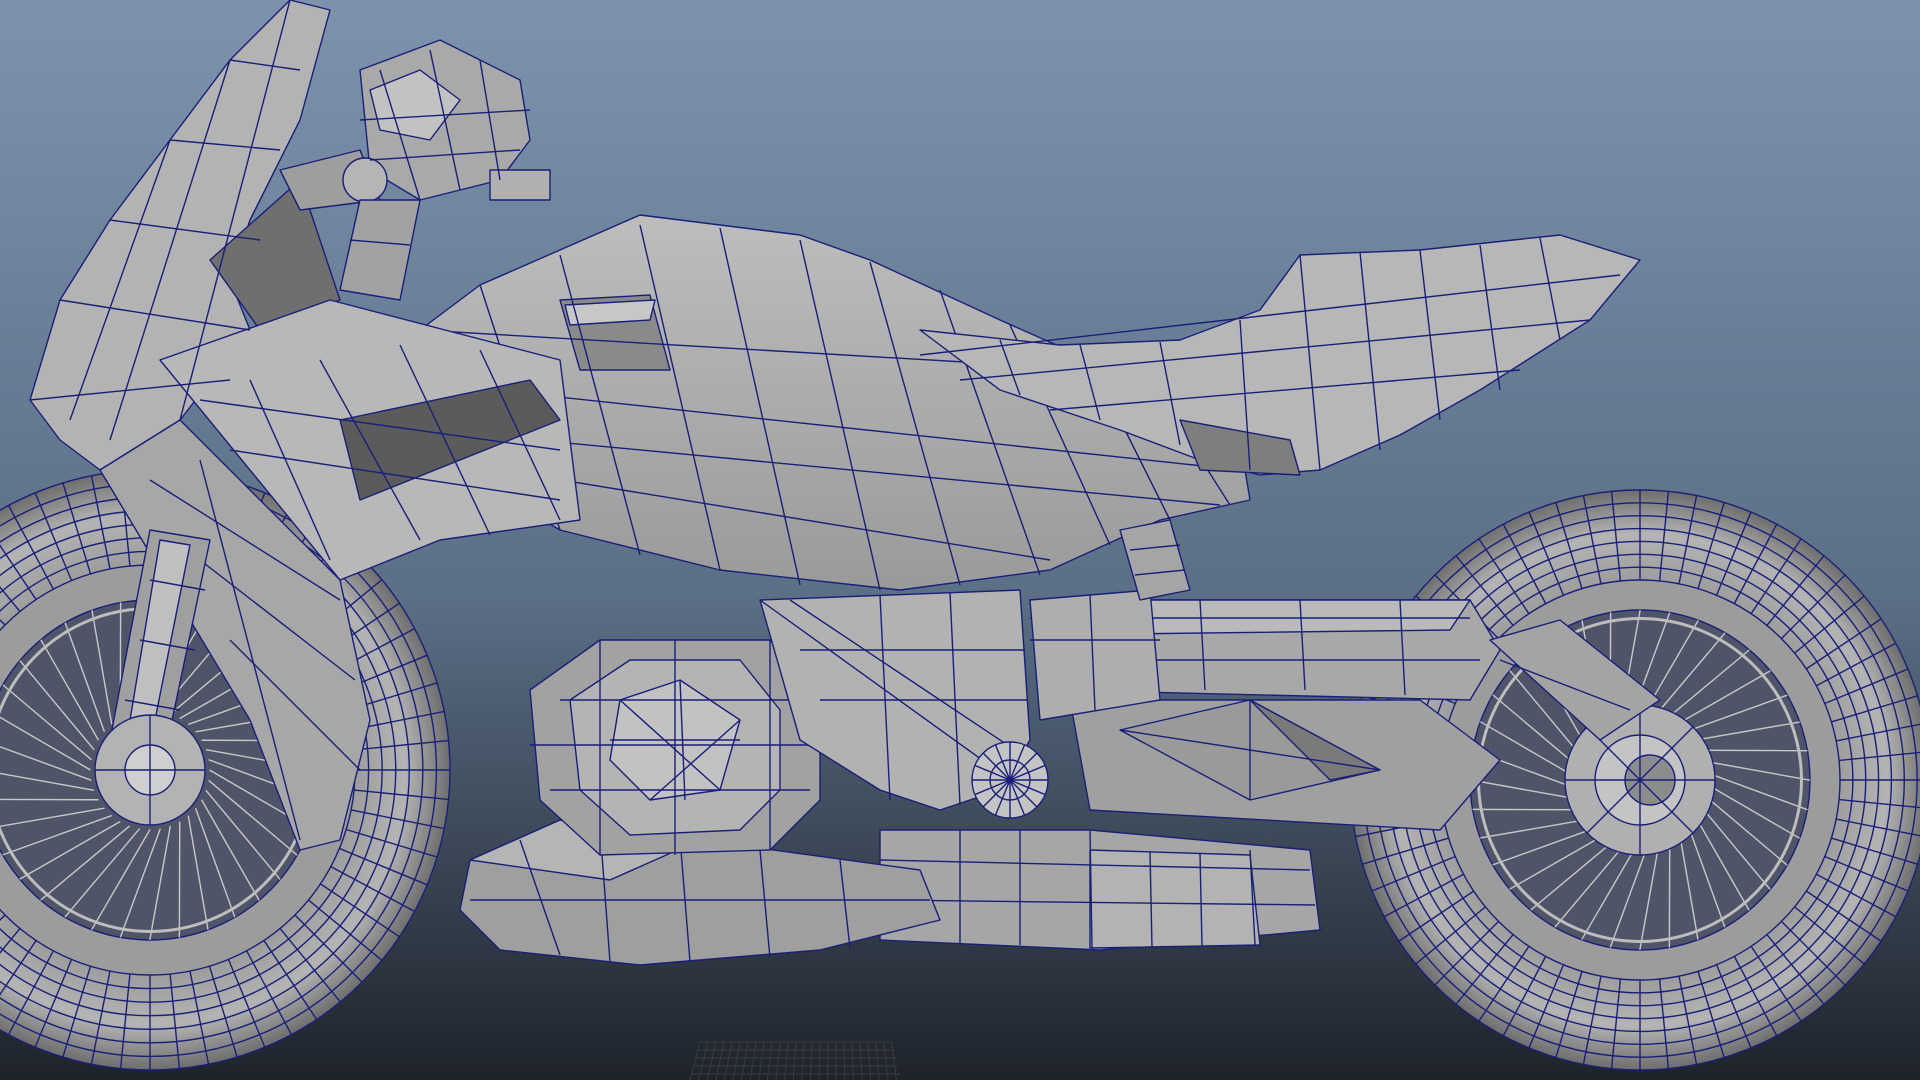 The height and width of the screenshot is (1080, 1920). What do you see at coordinates (1010, 780) in the screenshot?
I see `drive-sprocket` at bounding box center [1010, 780].